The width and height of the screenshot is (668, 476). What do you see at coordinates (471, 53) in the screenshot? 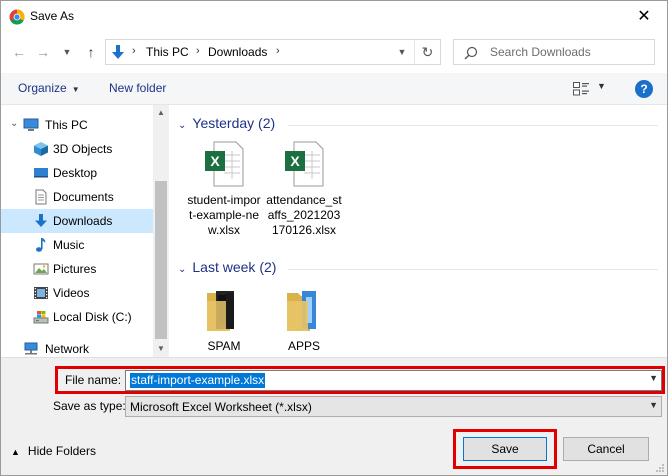
I see `search-icon` at bounding box center [471, 53].